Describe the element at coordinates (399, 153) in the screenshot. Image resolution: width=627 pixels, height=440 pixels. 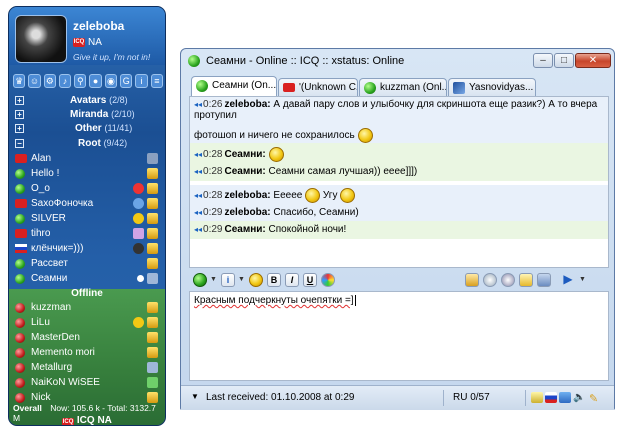
I see `message-item: ◂◂0:28 Сеамни:` at that location.